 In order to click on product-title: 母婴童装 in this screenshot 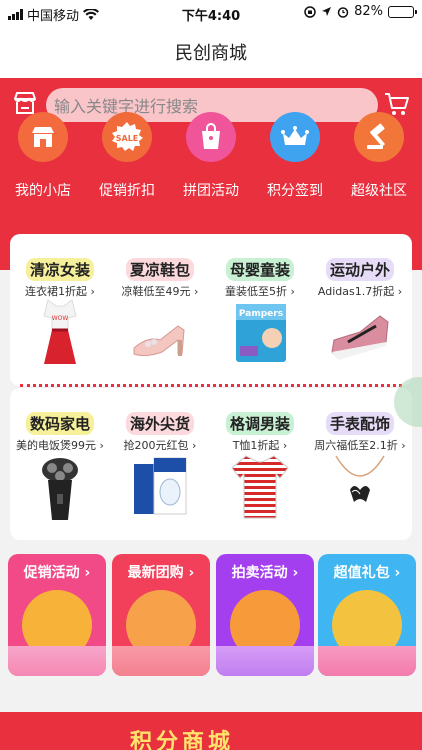, I will do `click(259, 269)`.